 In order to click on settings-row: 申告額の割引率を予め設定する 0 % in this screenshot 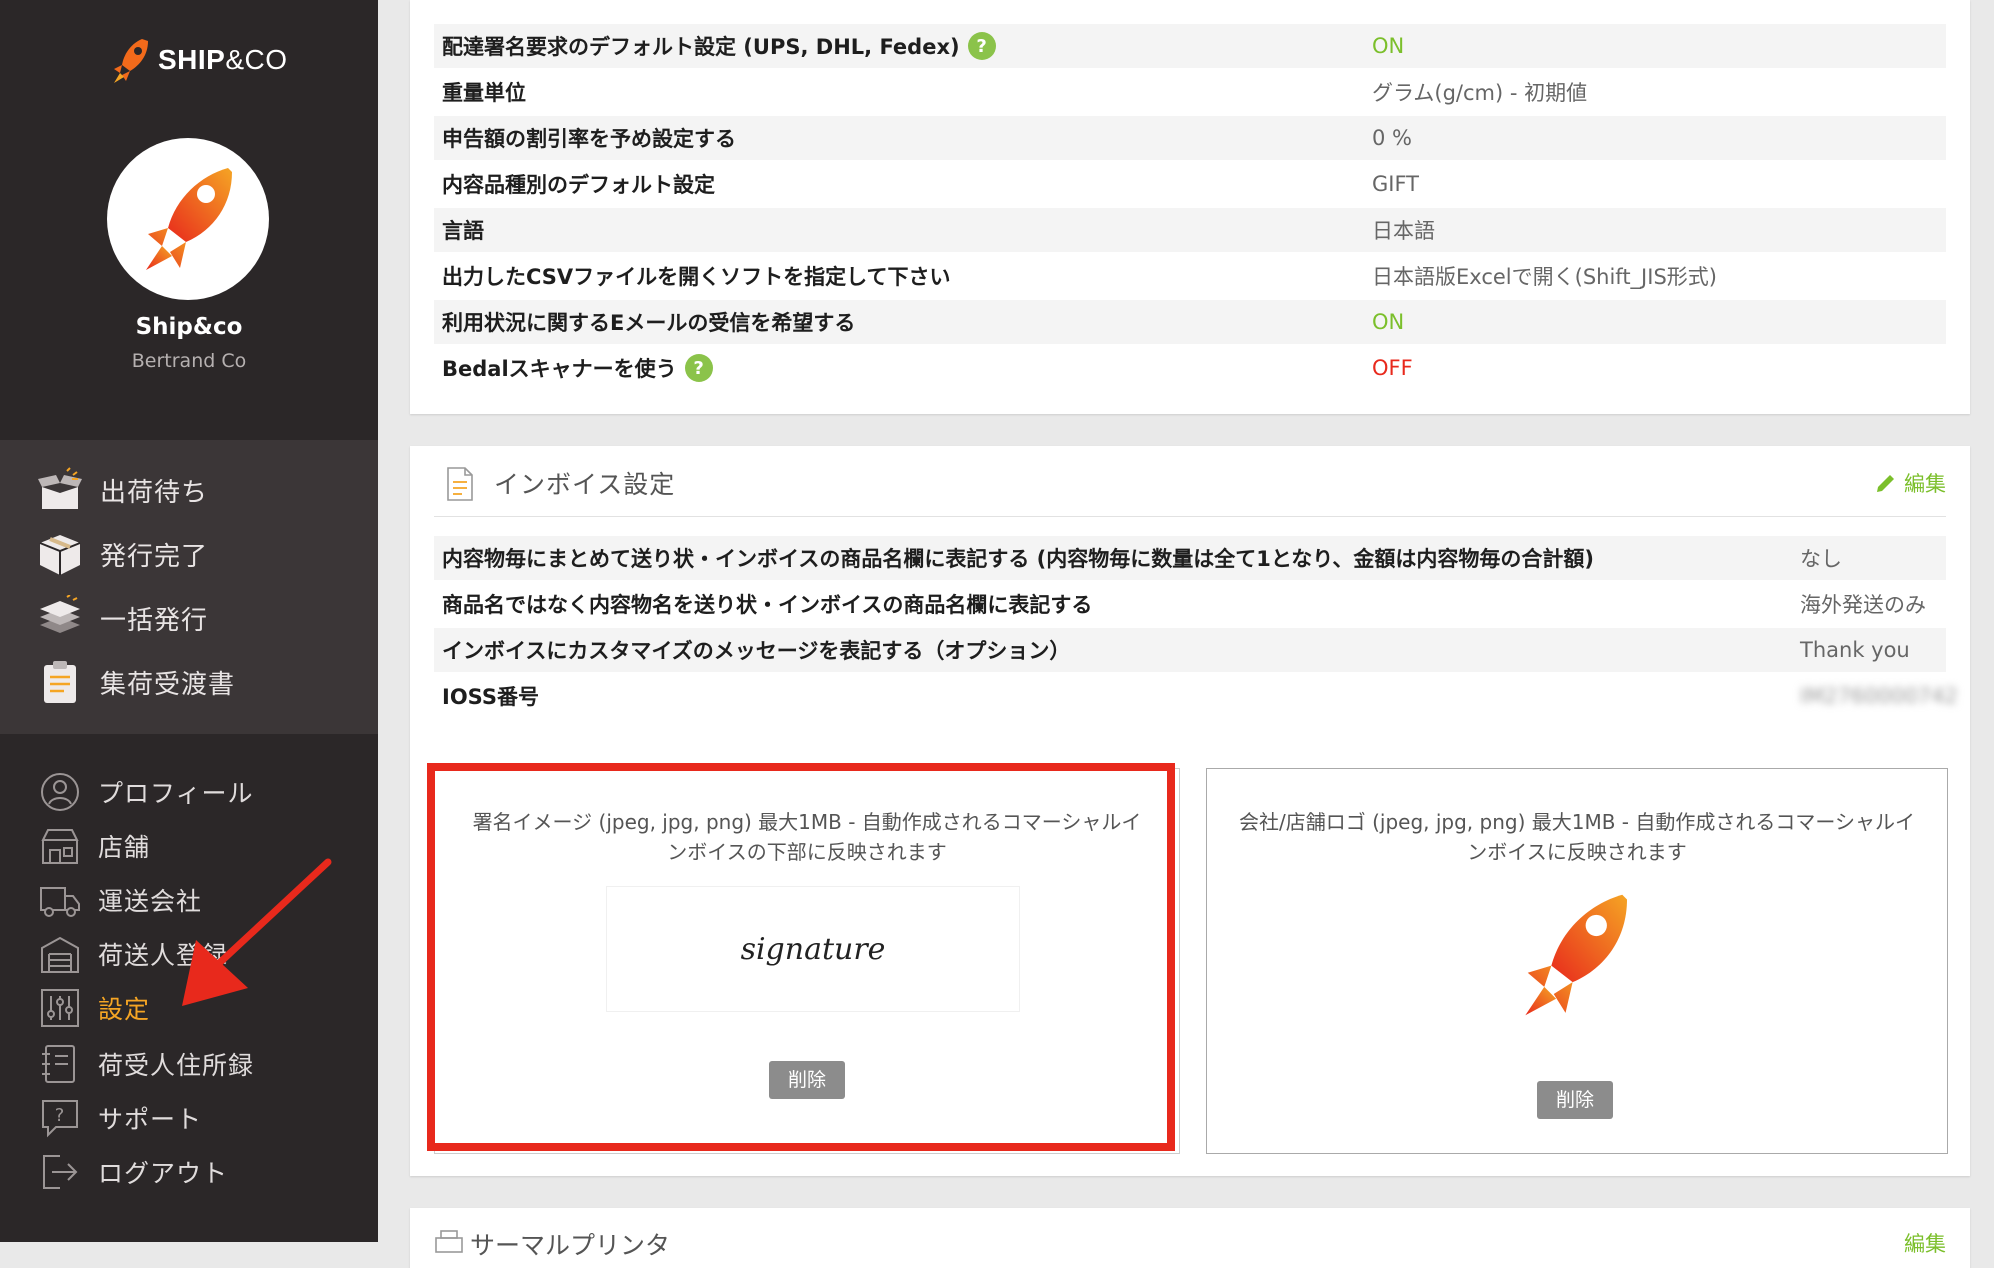, I will do `click(1190, 138)`.